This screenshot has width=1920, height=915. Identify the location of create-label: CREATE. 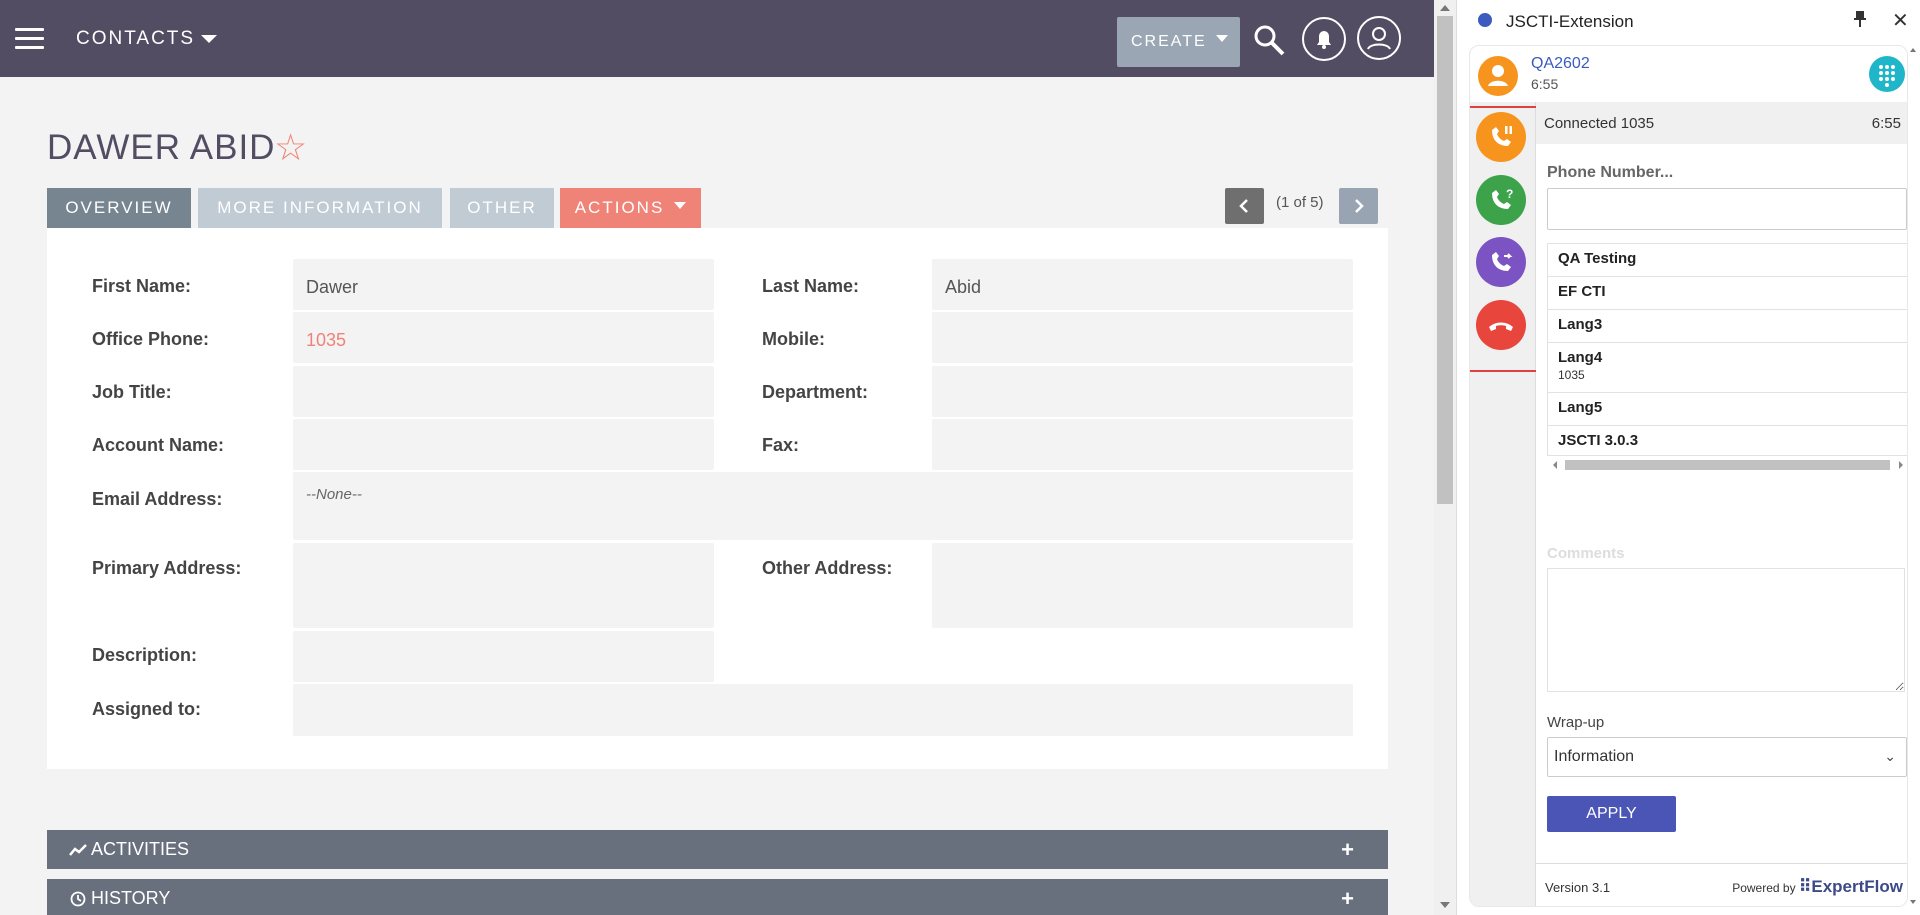
(1169, 41).